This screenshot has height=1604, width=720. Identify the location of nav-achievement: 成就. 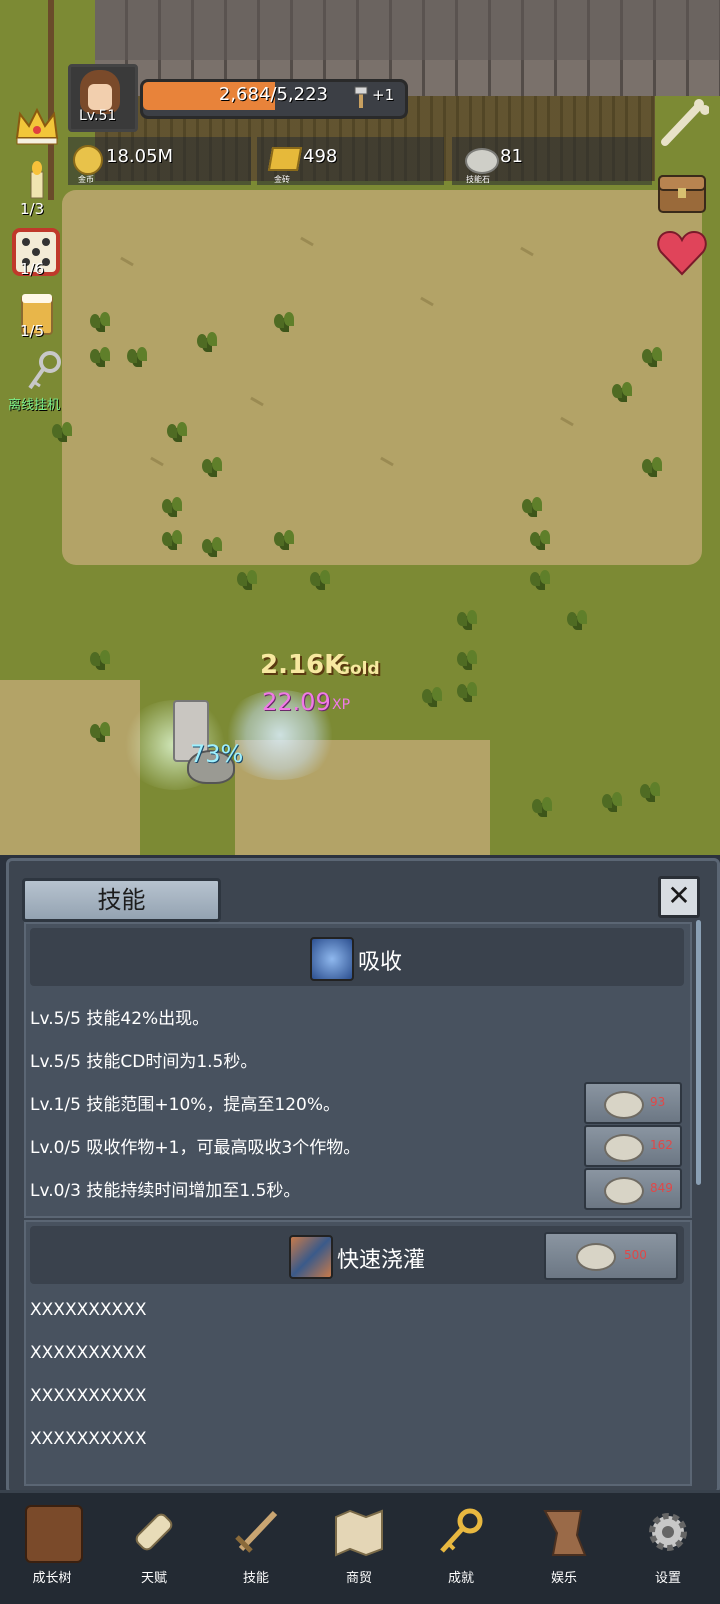
(461, 1550).